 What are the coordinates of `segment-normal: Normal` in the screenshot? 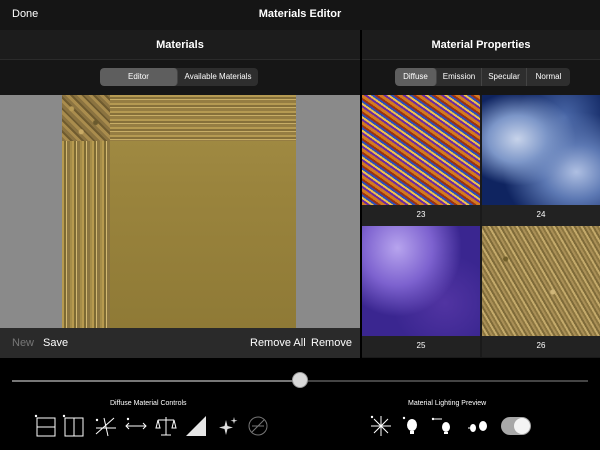 It's located at (548, 77).